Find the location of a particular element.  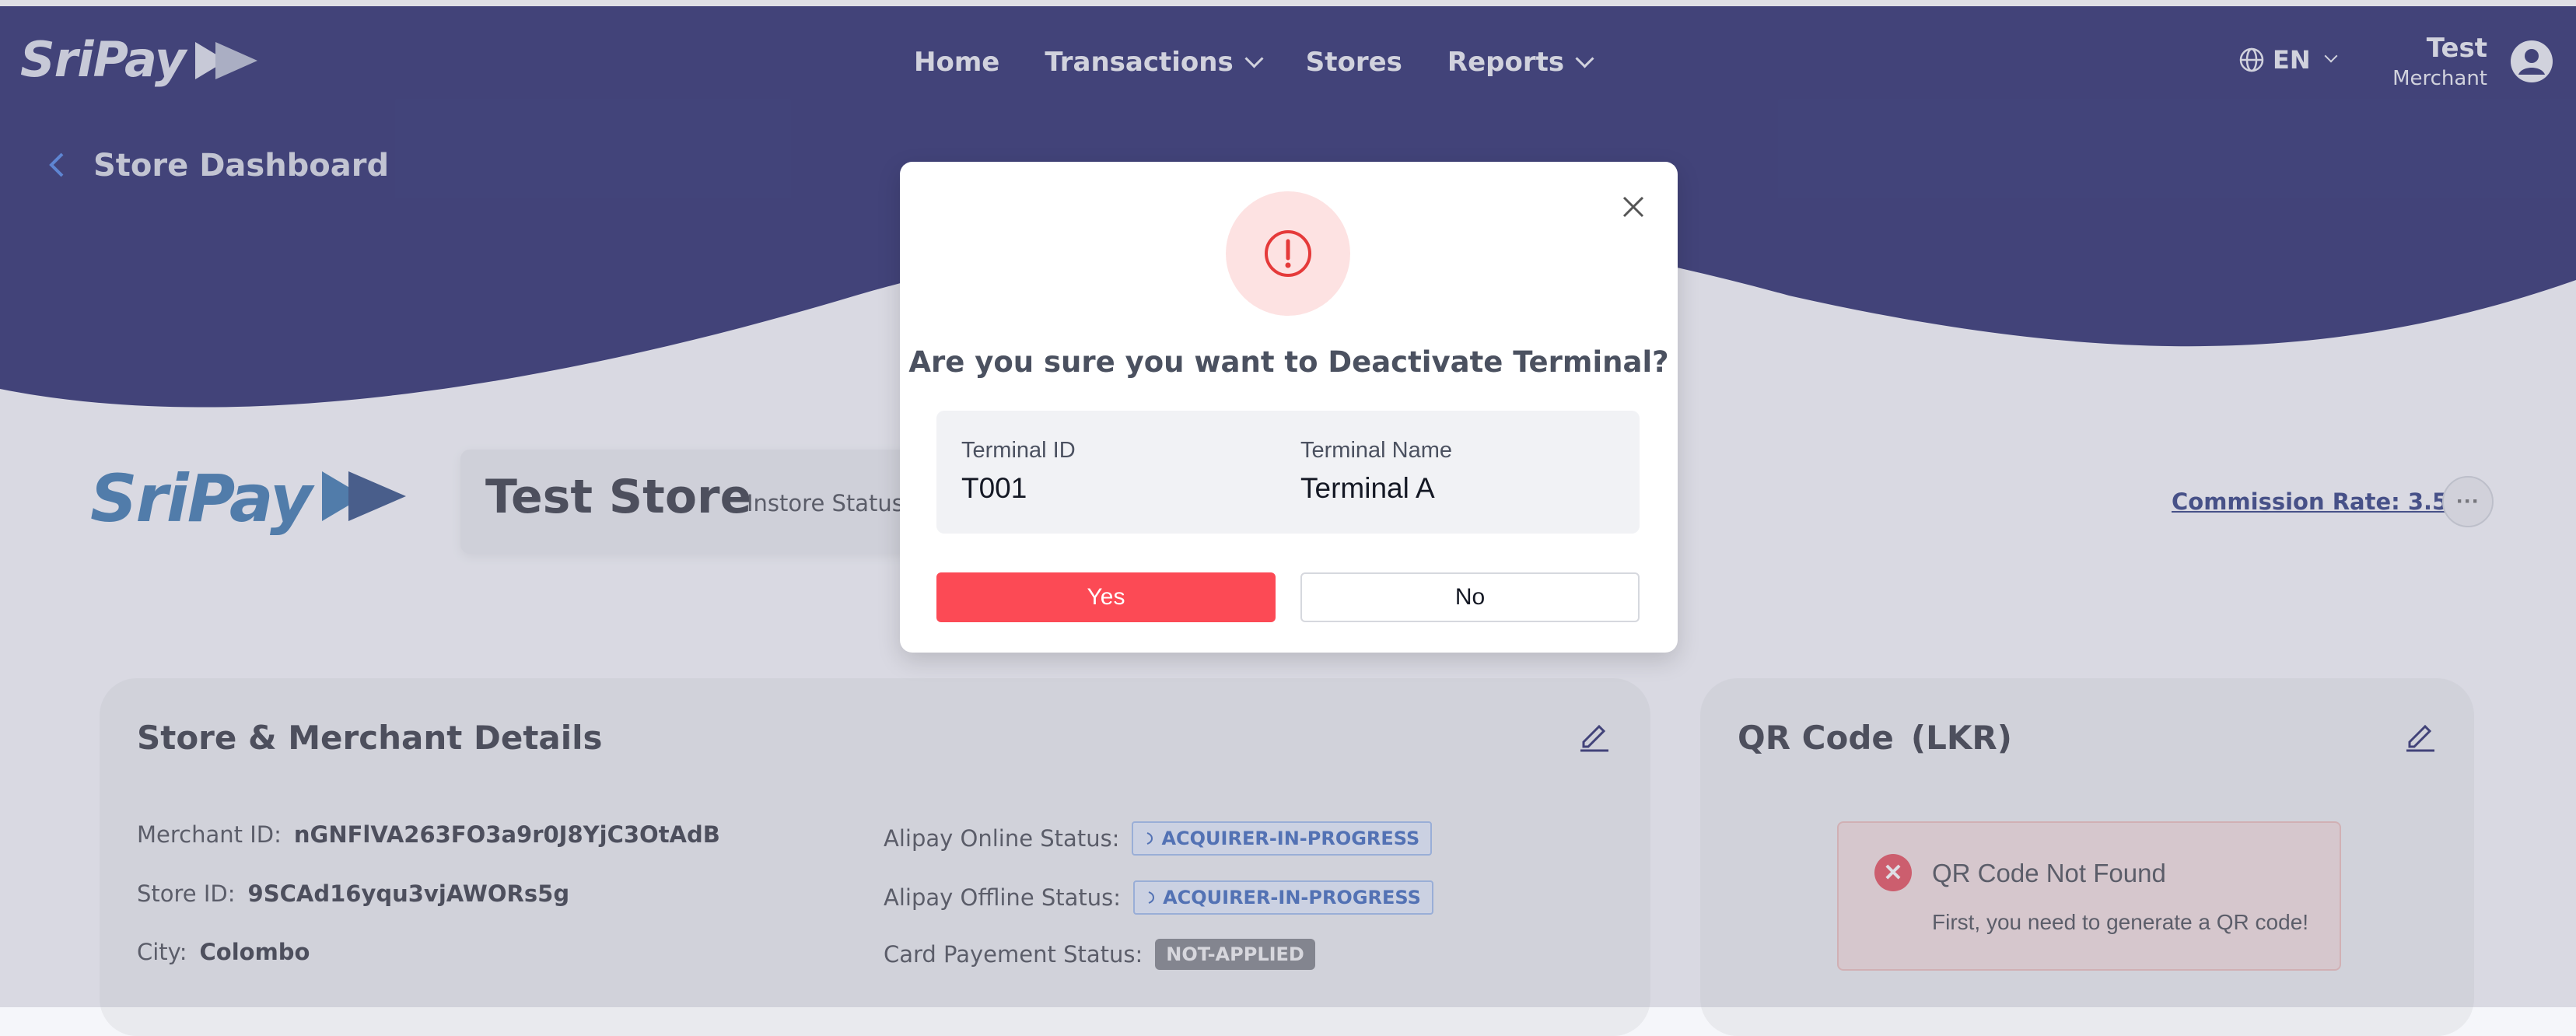

exclamation-icon is located at coordinates (1288, 254).